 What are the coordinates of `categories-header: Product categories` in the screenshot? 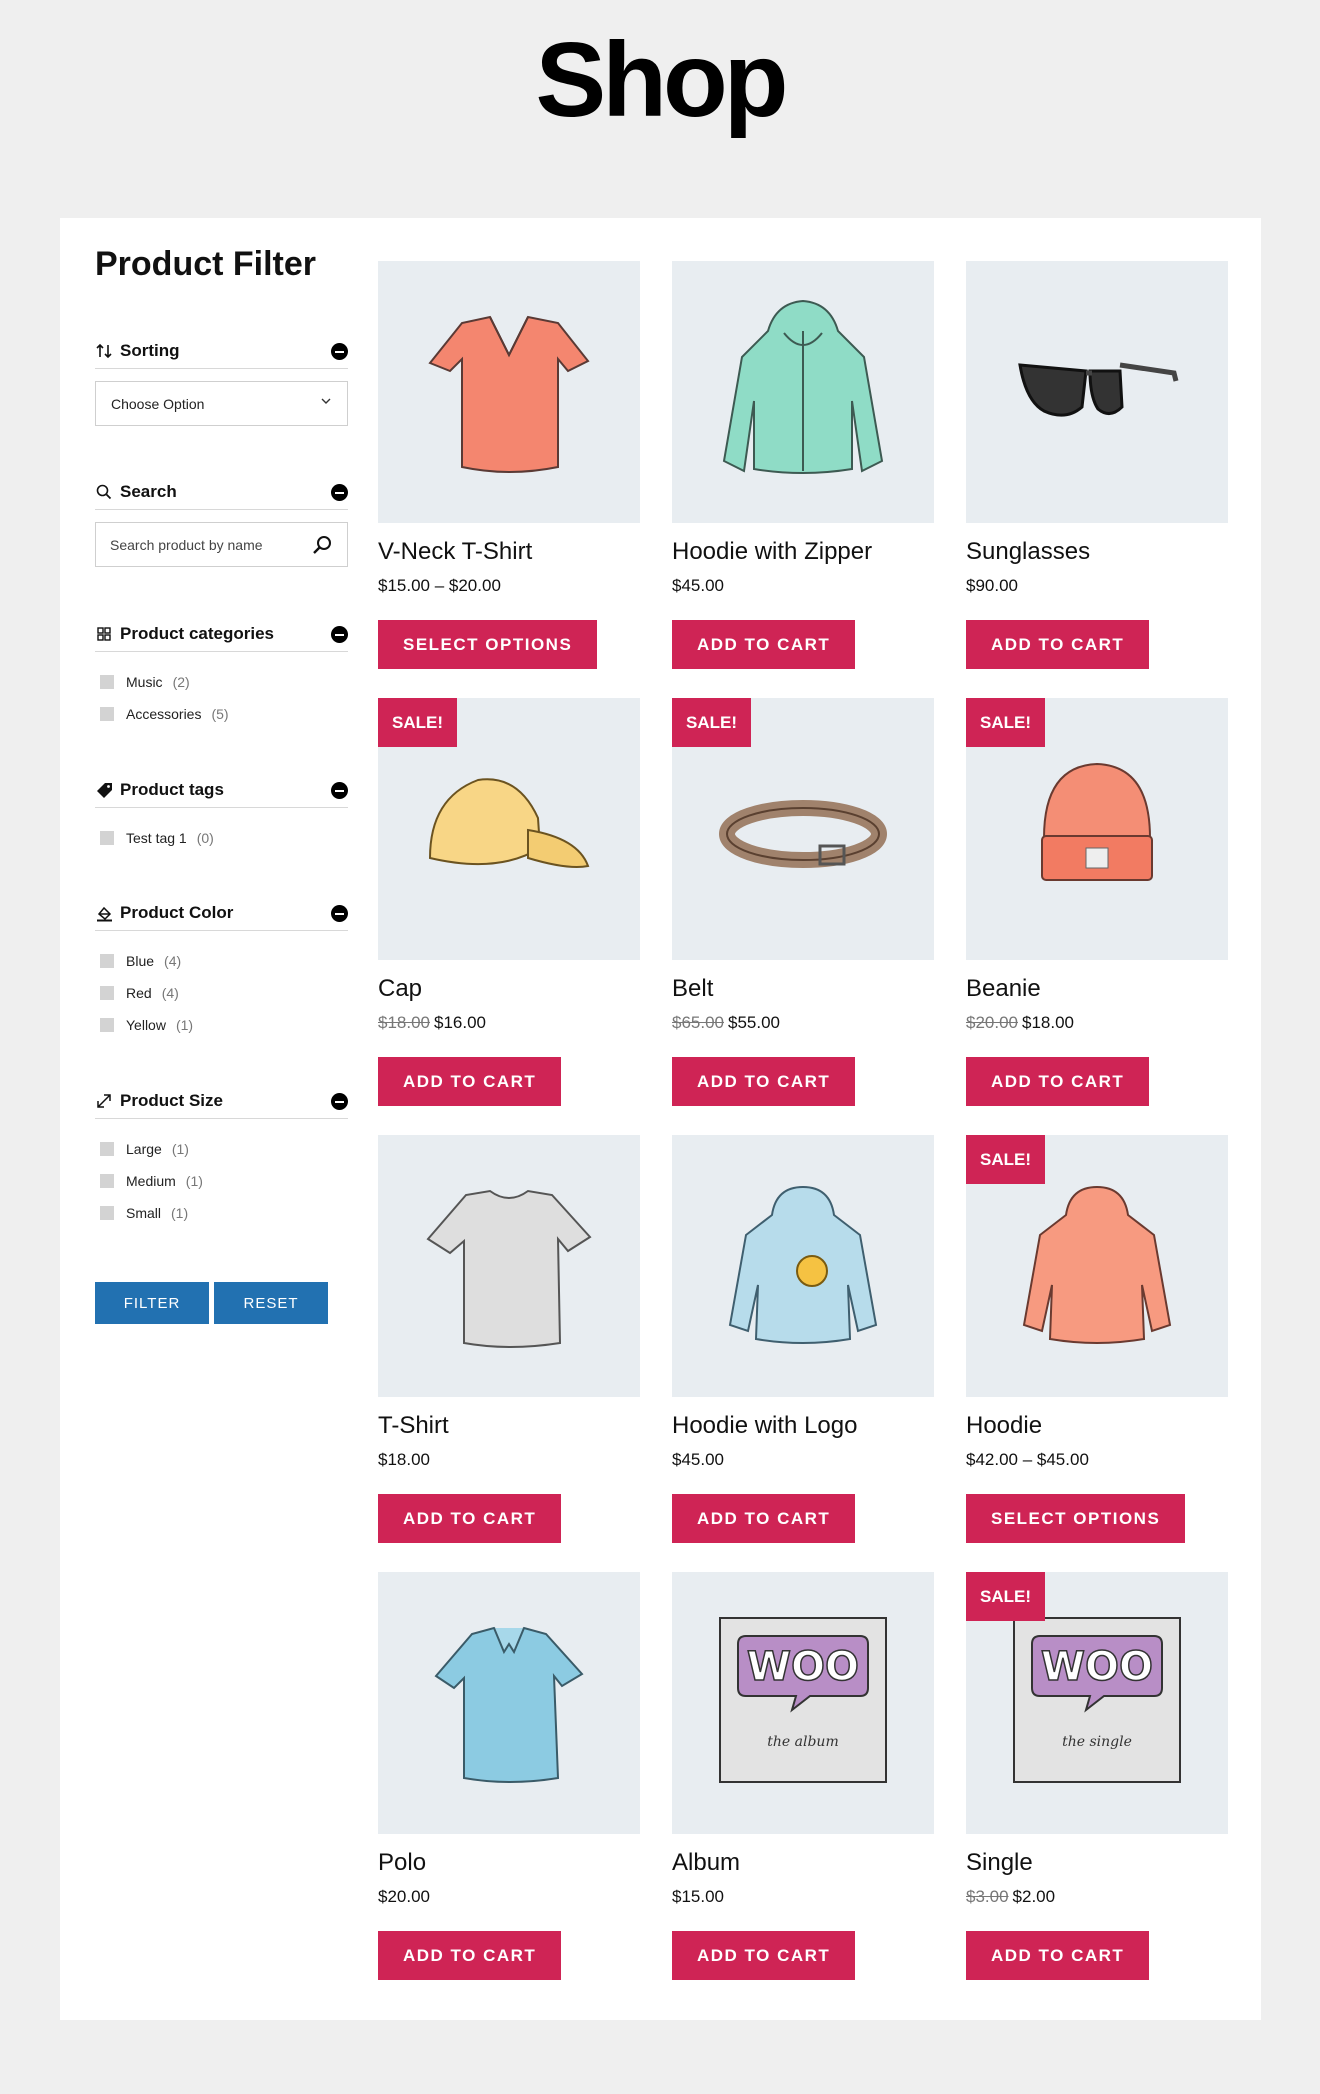 It's located at (221, 637).